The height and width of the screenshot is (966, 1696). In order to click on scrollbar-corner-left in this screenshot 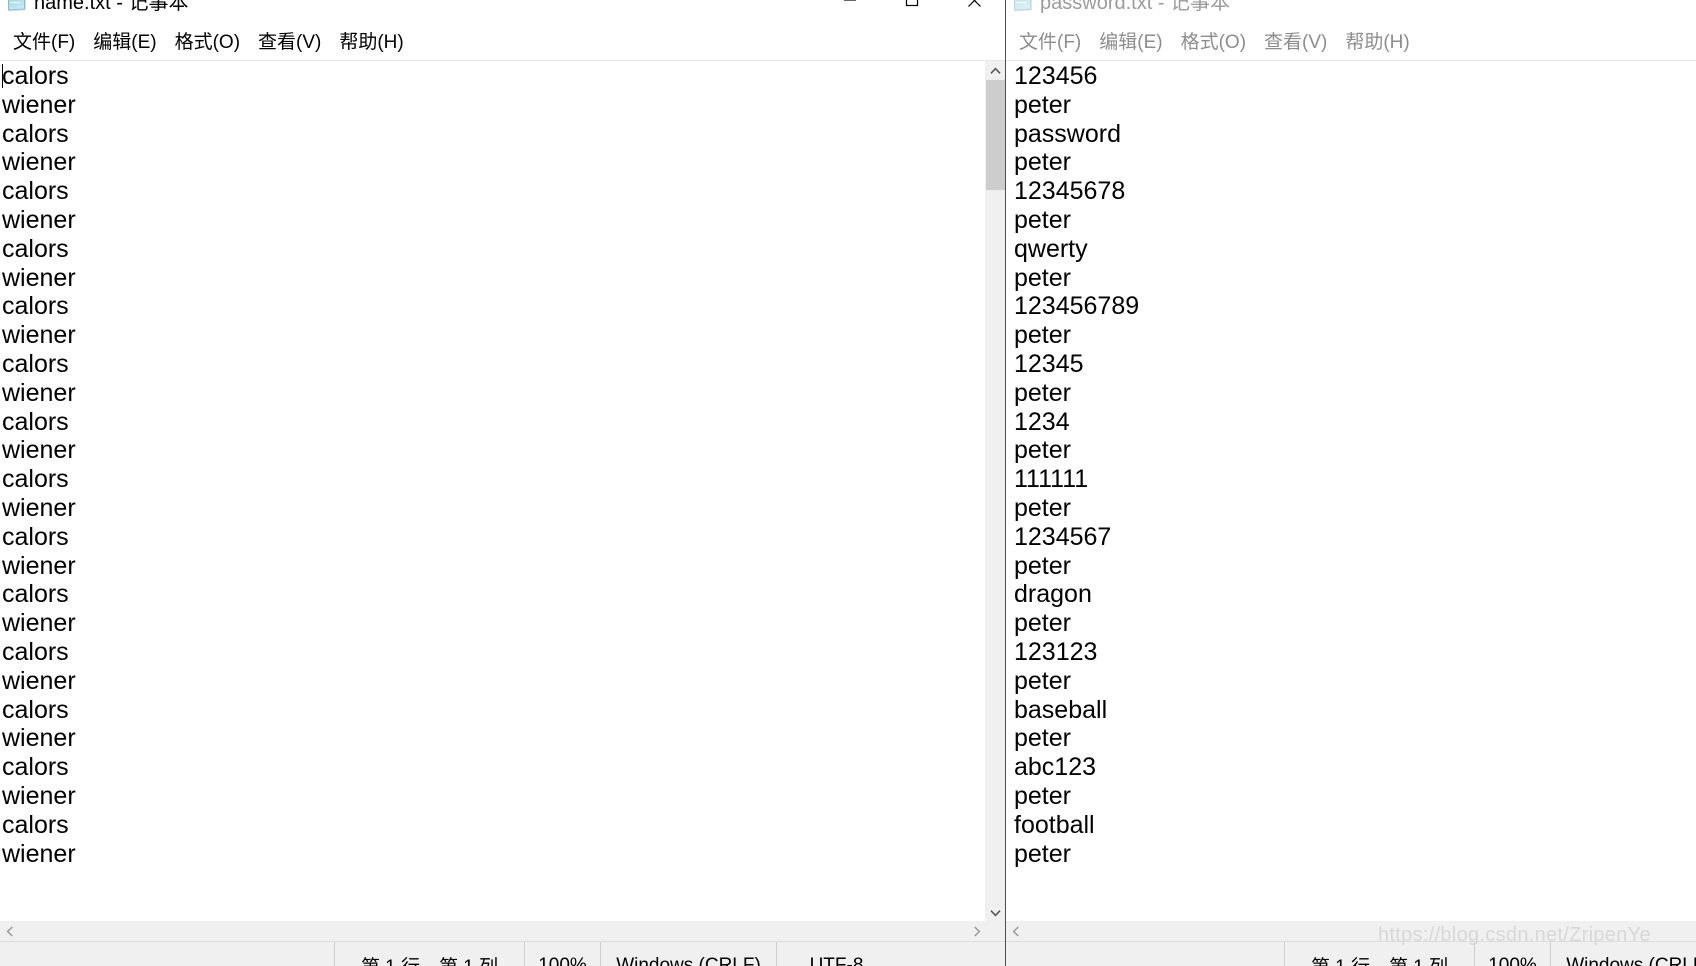, I will do `click(995, 931)`.